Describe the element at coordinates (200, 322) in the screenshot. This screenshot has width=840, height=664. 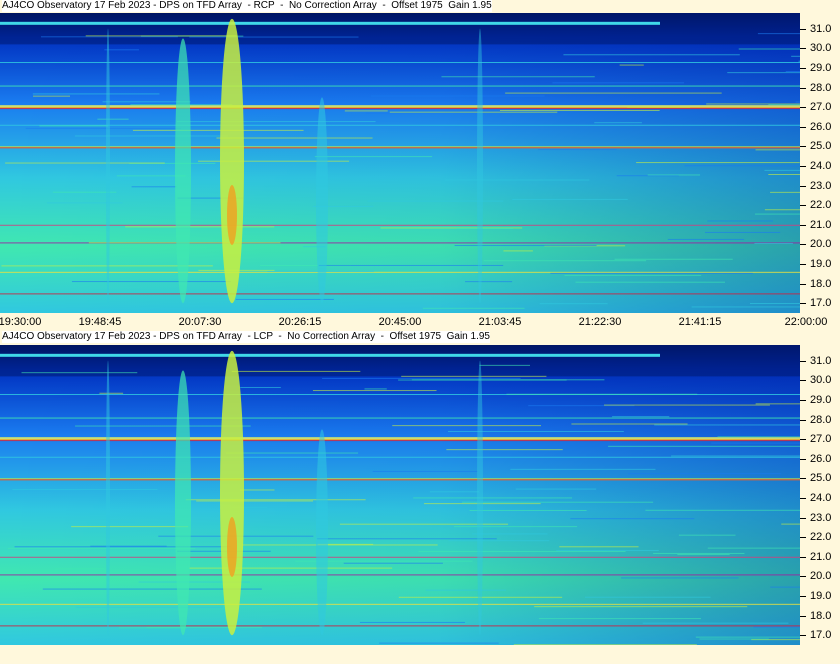
I see `x-tick-label: 20:07:30` at that location.